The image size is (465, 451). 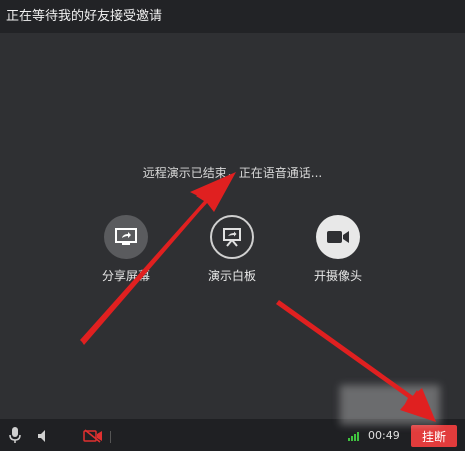 What do you see at coordinates (232, 237) in the screenshot?
I see `whiteboard-icon` at bounding box center [232, 237].